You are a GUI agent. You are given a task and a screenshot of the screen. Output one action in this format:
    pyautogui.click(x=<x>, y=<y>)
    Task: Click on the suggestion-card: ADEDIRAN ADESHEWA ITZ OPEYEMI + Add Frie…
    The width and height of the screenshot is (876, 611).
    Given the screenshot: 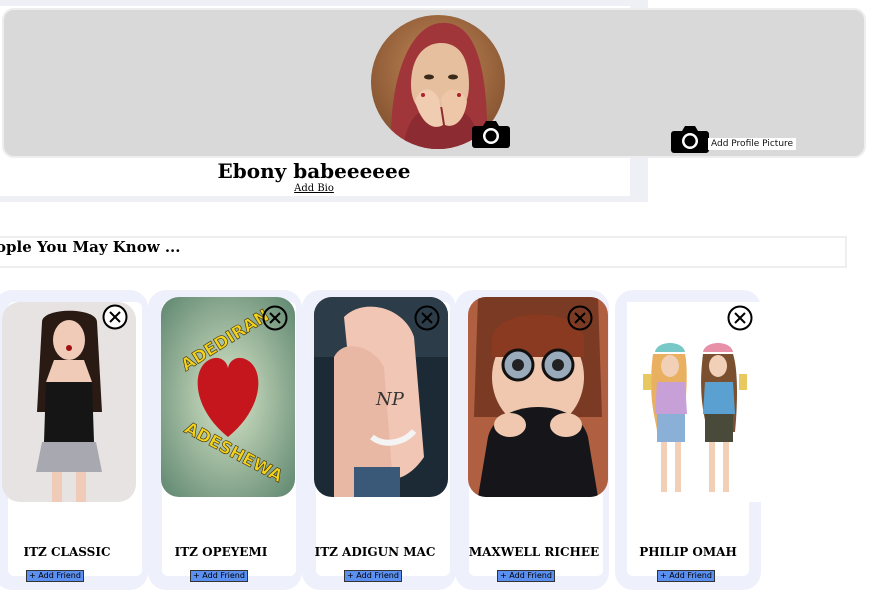 What is the action you would take?
    pyautogui.click(x=225, y=440)
    